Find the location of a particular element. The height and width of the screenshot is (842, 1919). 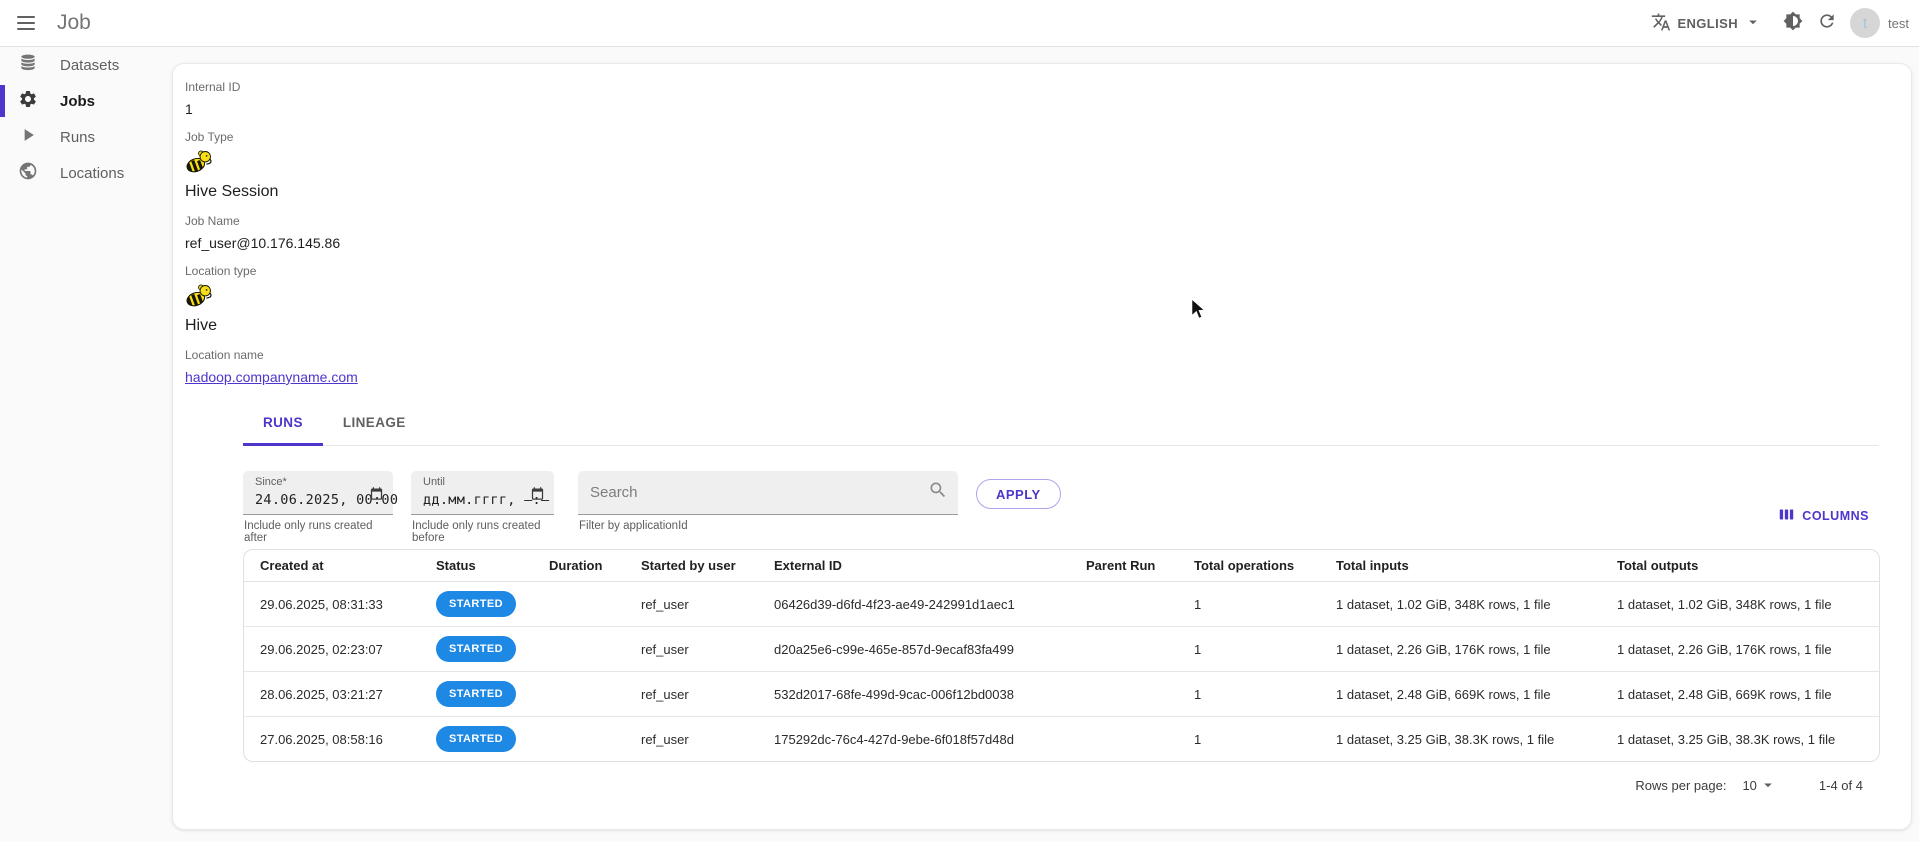

translate-icon is located at coordinates (1661, 23).